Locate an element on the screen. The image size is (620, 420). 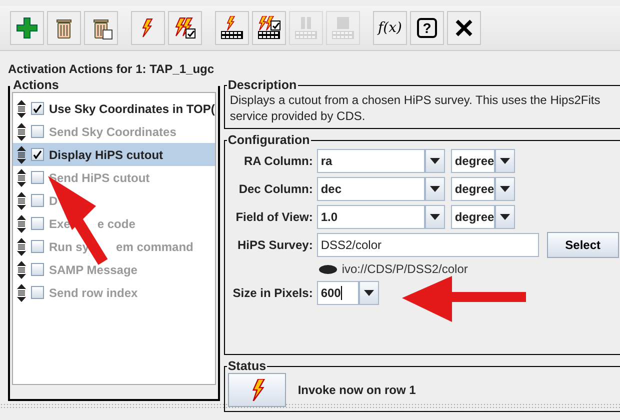
group-title: Configuration is located at coordinates (268, 140).